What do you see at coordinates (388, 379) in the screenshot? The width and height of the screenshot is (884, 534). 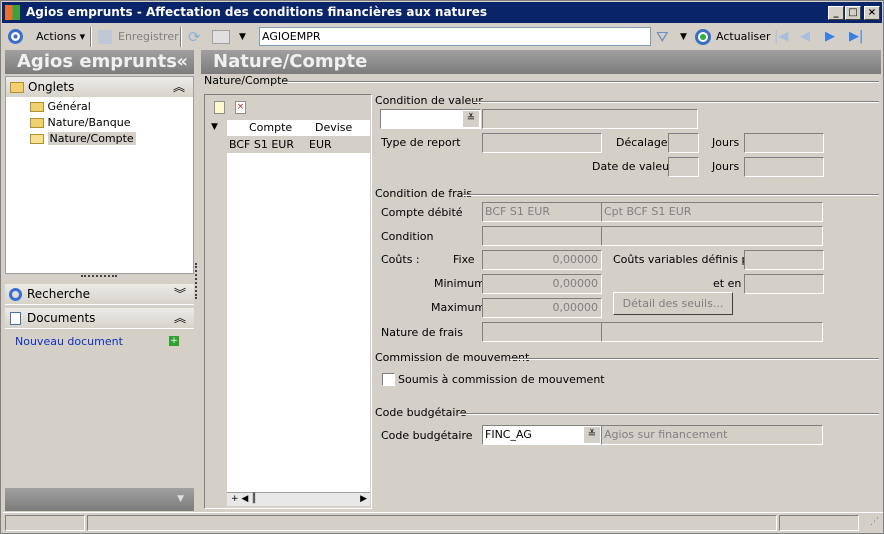 I see `commission-checkbox` at bounding box center [388, 379].